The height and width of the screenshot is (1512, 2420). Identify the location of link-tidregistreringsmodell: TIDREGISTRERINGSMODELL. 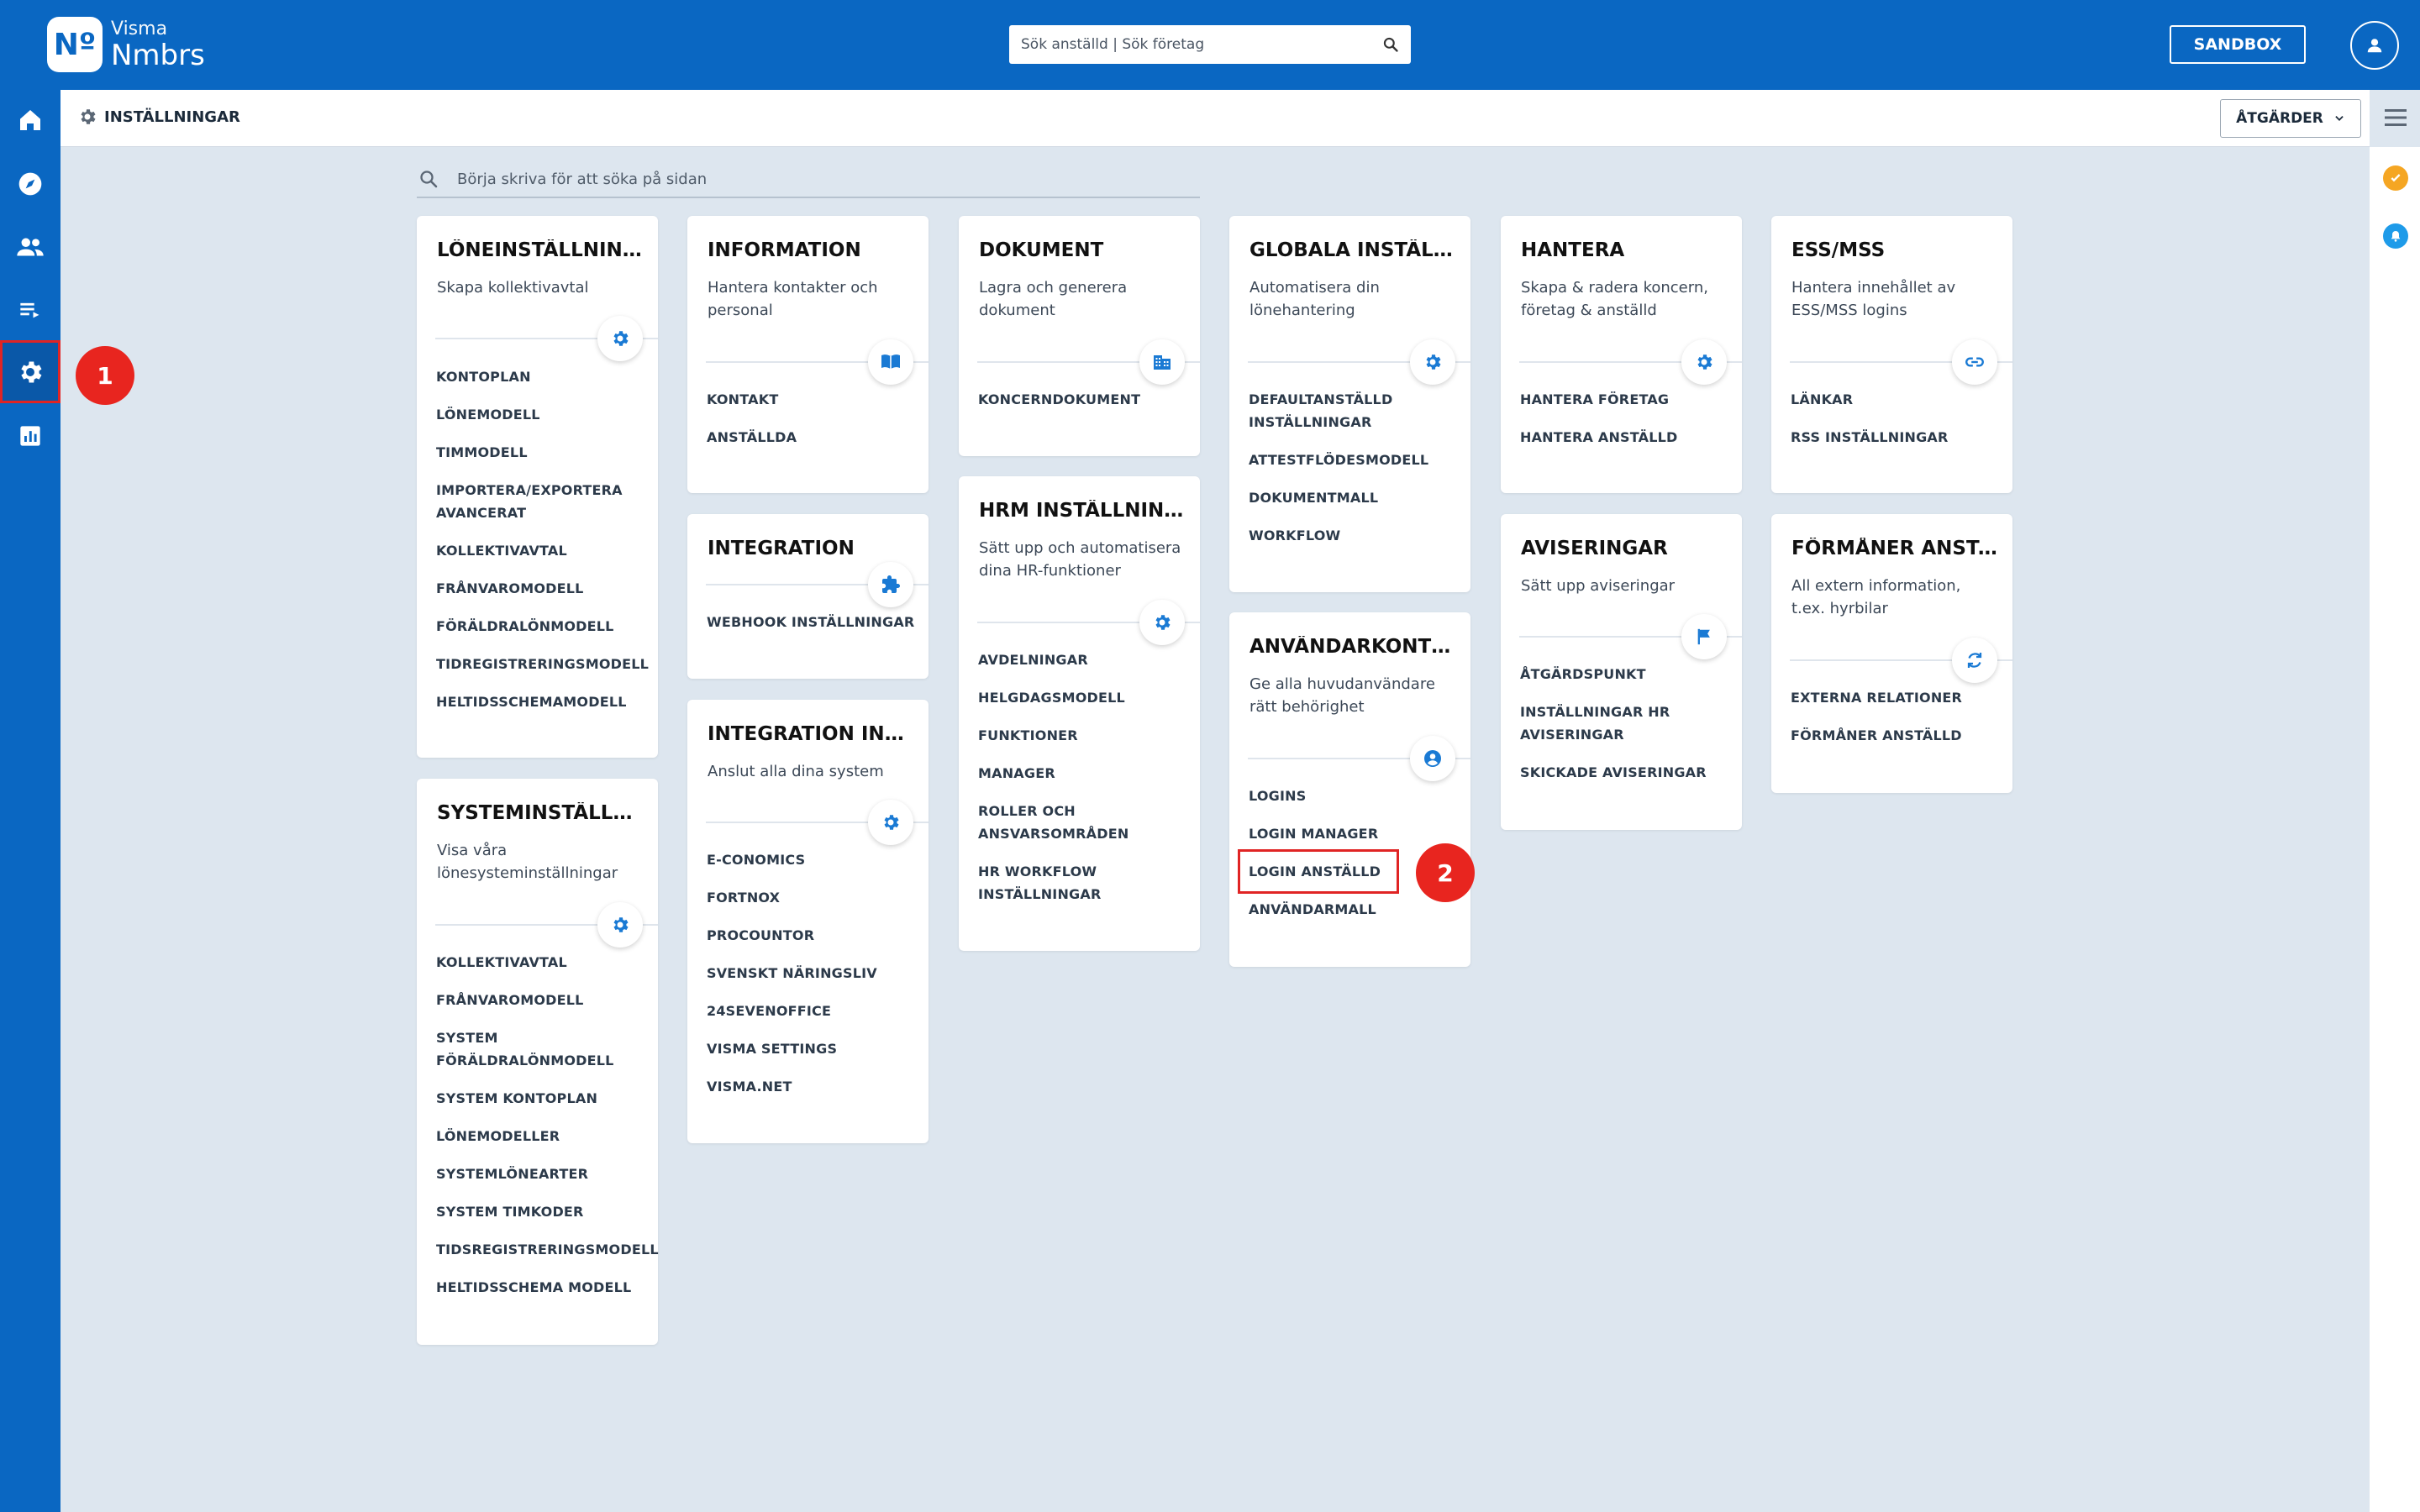
(542, 664).